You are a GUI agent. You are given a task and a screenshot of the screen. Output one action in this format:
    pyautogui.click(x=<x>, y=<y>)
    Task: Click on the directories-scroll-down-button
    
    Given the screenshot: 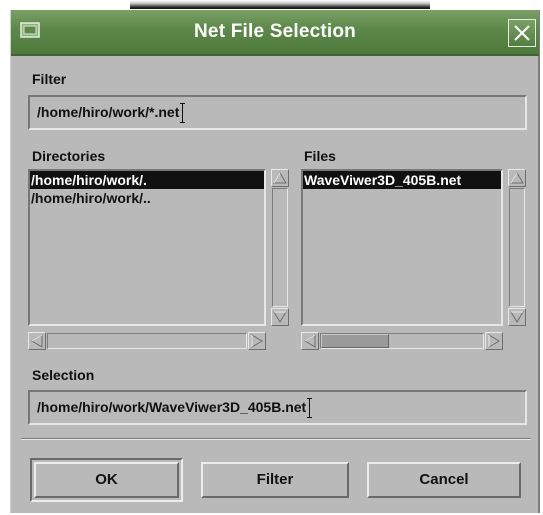 What is the action you would take?
    pyautogui.click(x=280, y=317)
    